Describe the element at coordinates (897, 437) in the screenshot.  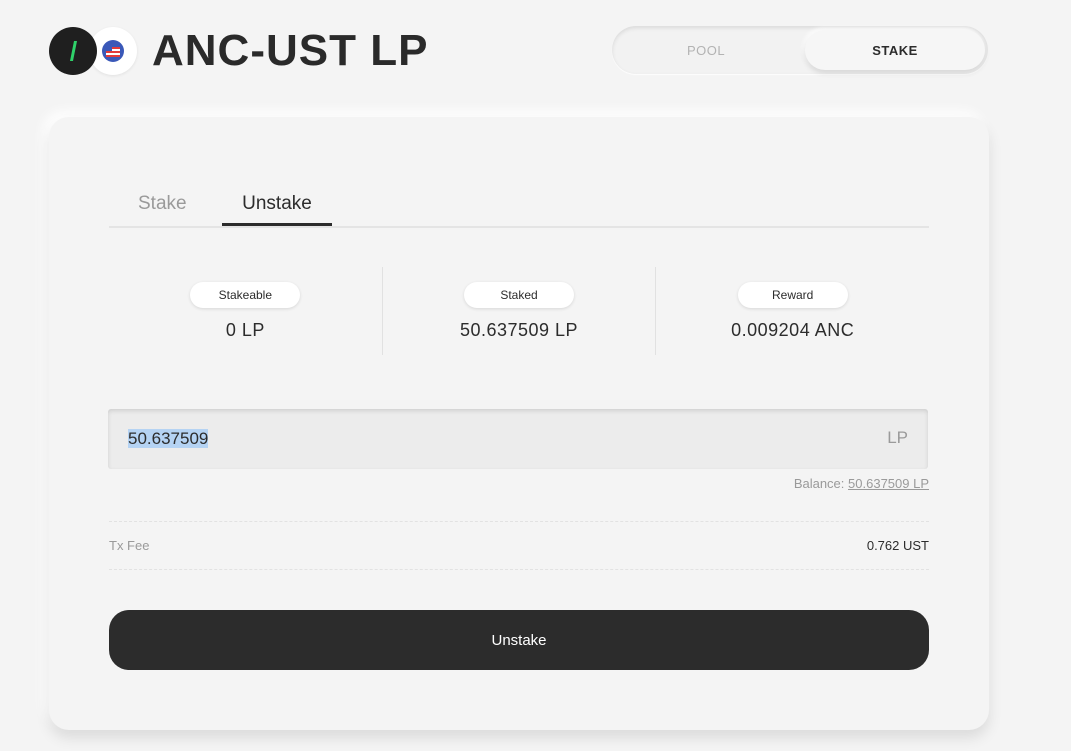
I see `amount-unit: LP` at that location.